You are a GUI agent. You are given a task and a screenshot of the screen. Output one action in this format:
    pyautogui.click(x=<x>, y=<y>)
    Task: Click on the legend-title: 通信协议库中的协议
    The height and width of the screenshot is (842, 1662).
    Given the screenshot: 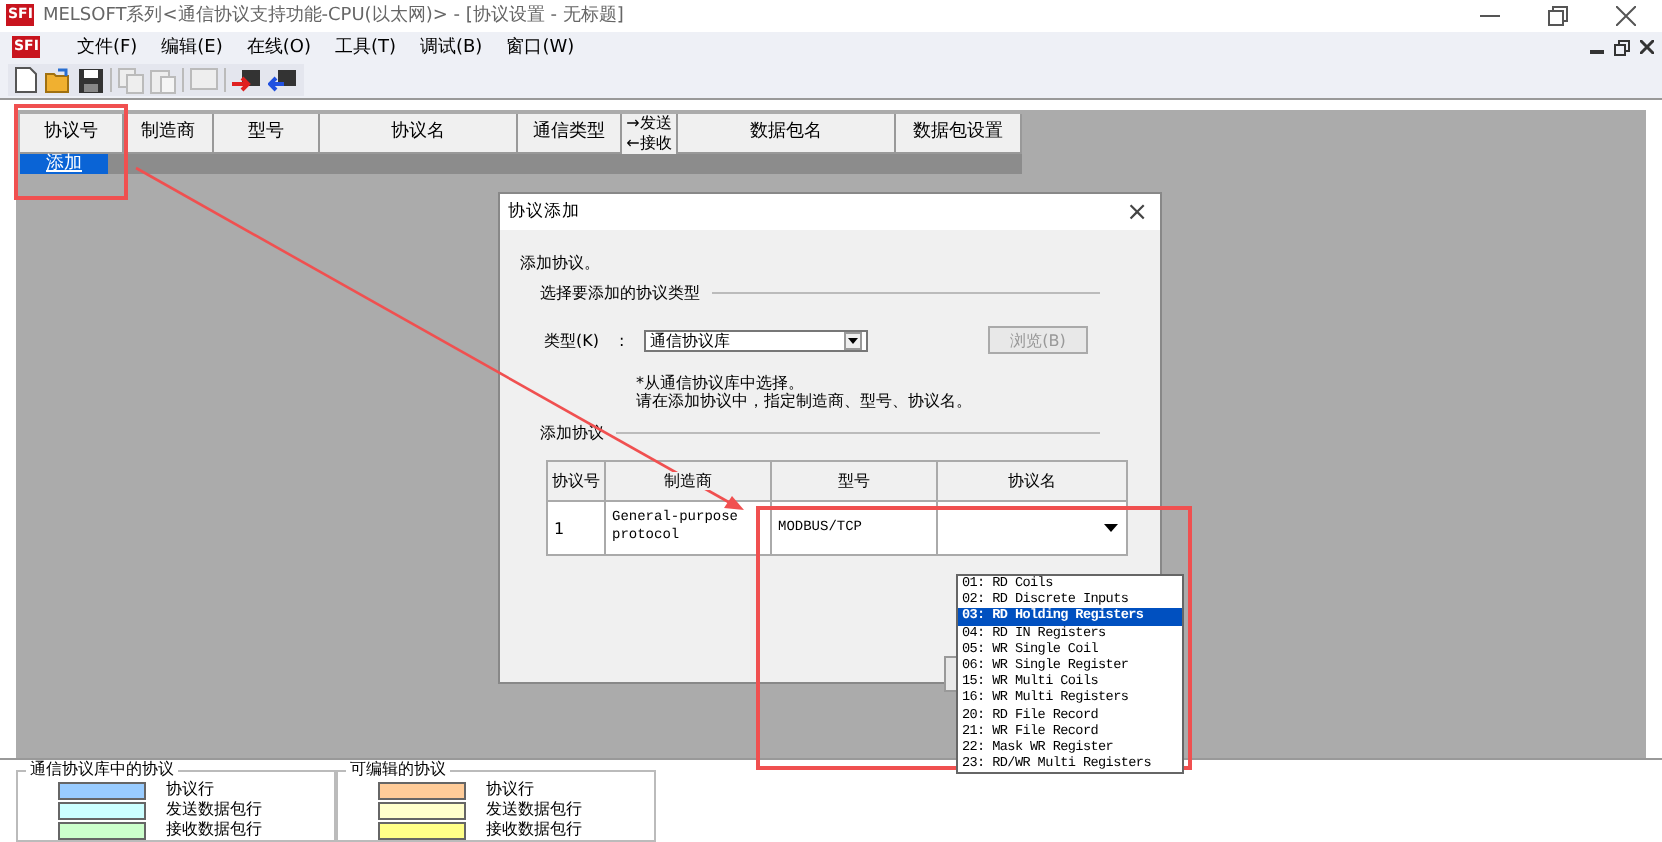 What is the action you would take?
    pyautogui.click(x=102, y=770)
    